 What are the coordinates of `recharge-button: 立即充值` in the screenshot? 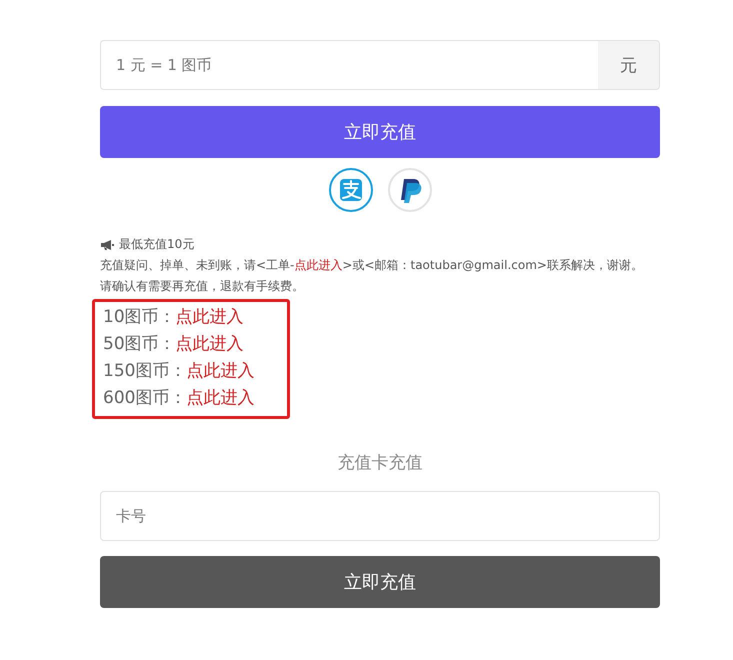 It's located at (380, 132).